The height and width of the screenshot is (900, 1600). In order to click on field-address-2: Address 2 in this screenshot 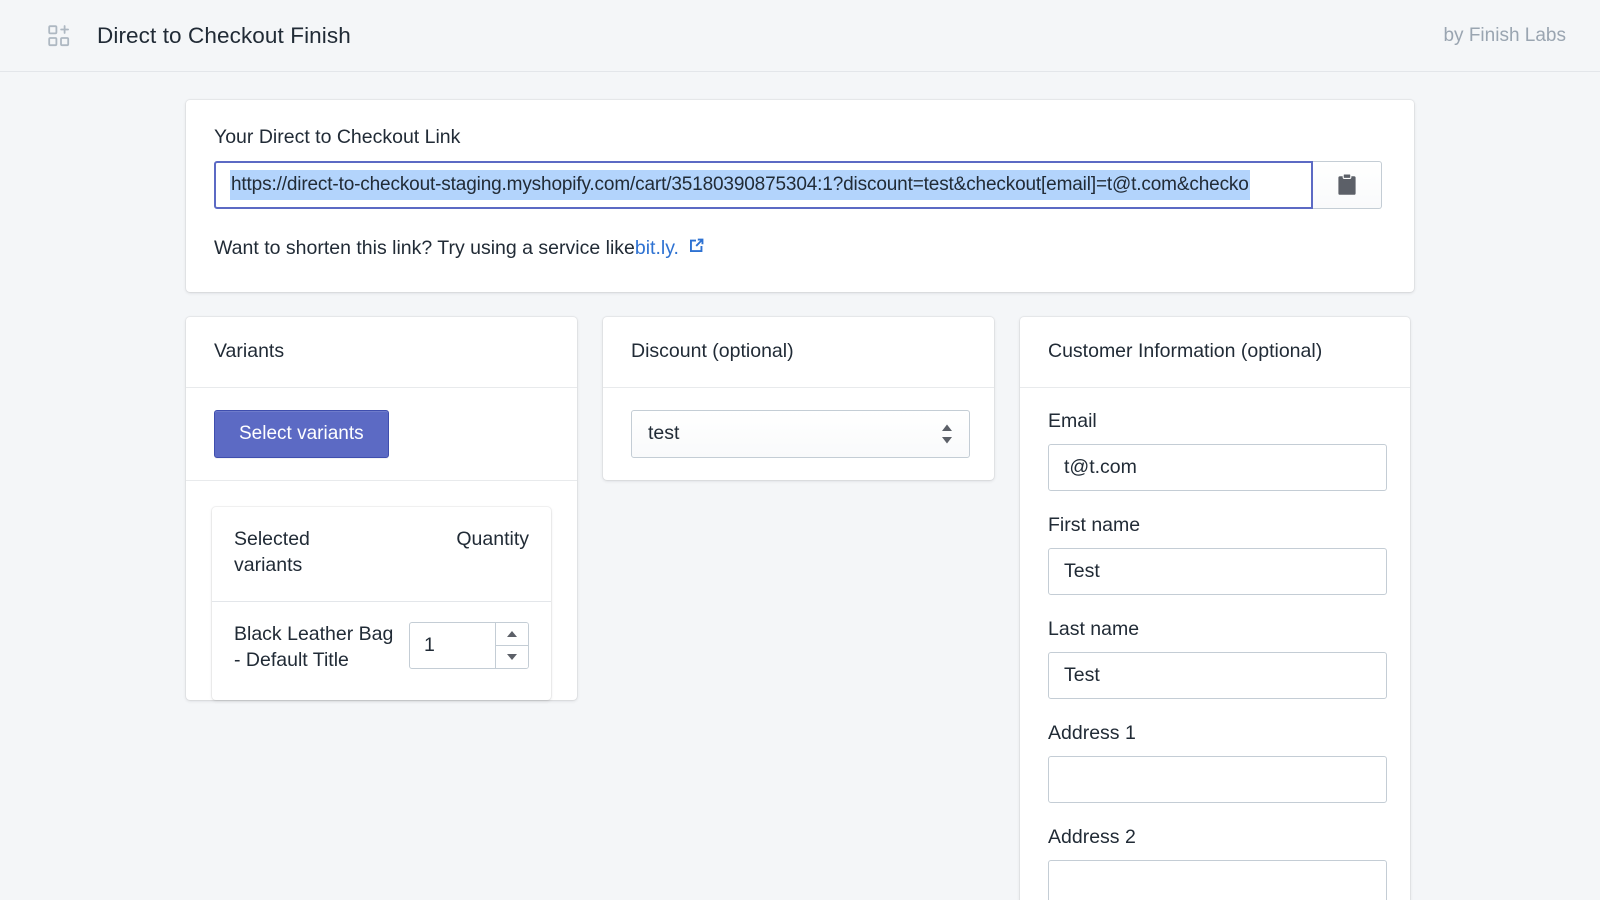, I will do `click(1217, 862)`.